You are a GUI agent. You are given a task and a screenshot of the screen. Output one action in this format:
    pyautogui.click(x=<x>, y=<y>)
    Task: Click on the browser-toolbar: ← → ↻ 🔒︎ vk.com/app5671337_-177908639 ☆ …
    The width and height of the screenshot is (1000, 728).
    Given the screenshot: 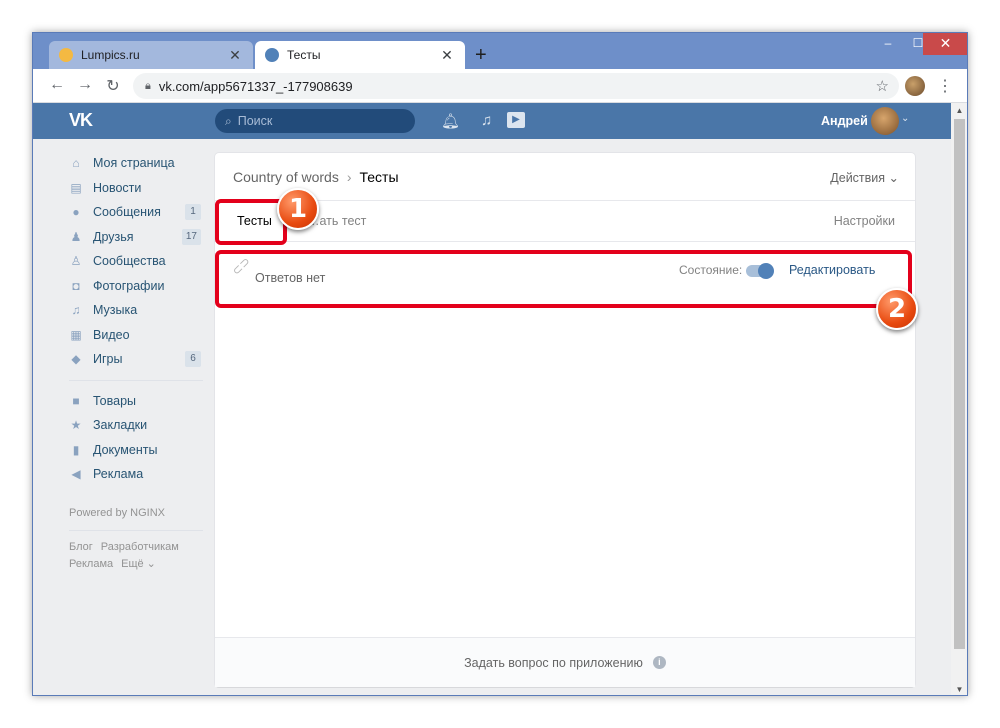 What is the action you would take?
    pyautogui.click(x=500, y=86)
    